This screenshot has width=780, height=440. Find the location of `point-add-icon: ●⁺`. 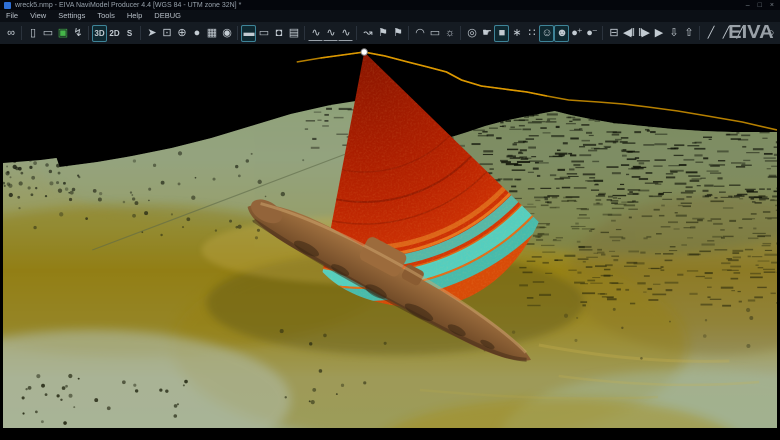

point-add-icon: ●⁺ is located at coordinates (576, 33).